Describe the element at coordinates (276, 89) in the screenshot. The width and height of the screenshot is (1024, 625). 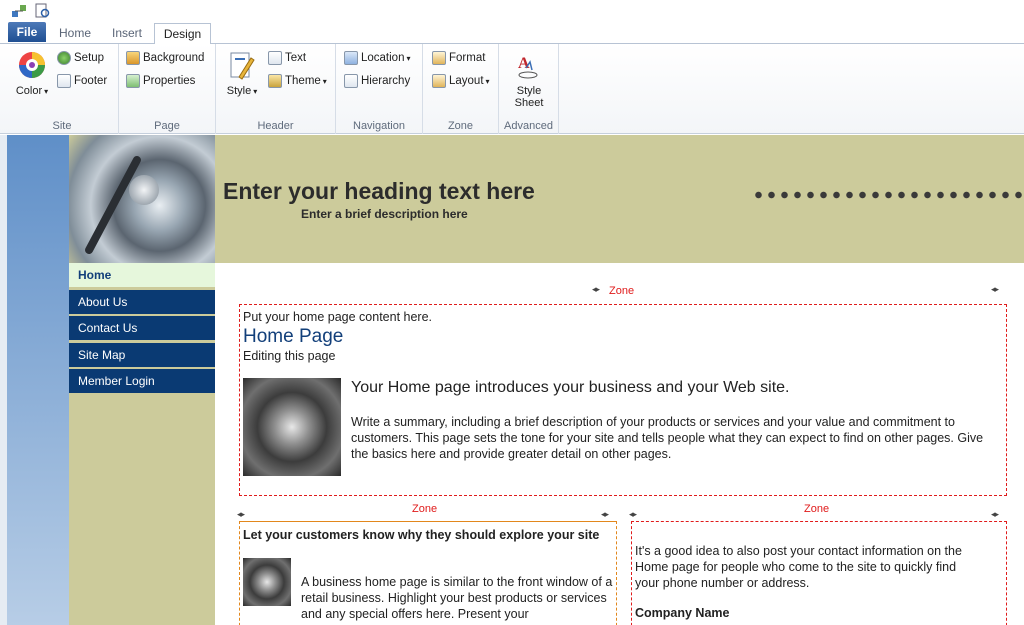
I see `group-header: Style Text Theme Header` at that location.